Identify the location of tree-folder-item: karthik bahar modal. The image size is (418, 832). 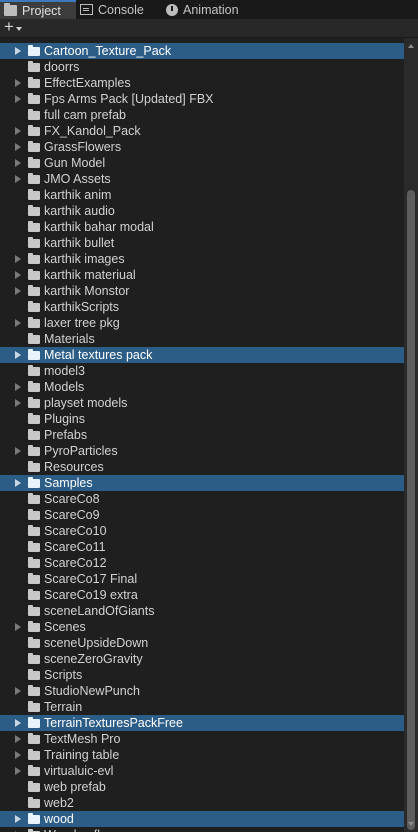
(202, 227).